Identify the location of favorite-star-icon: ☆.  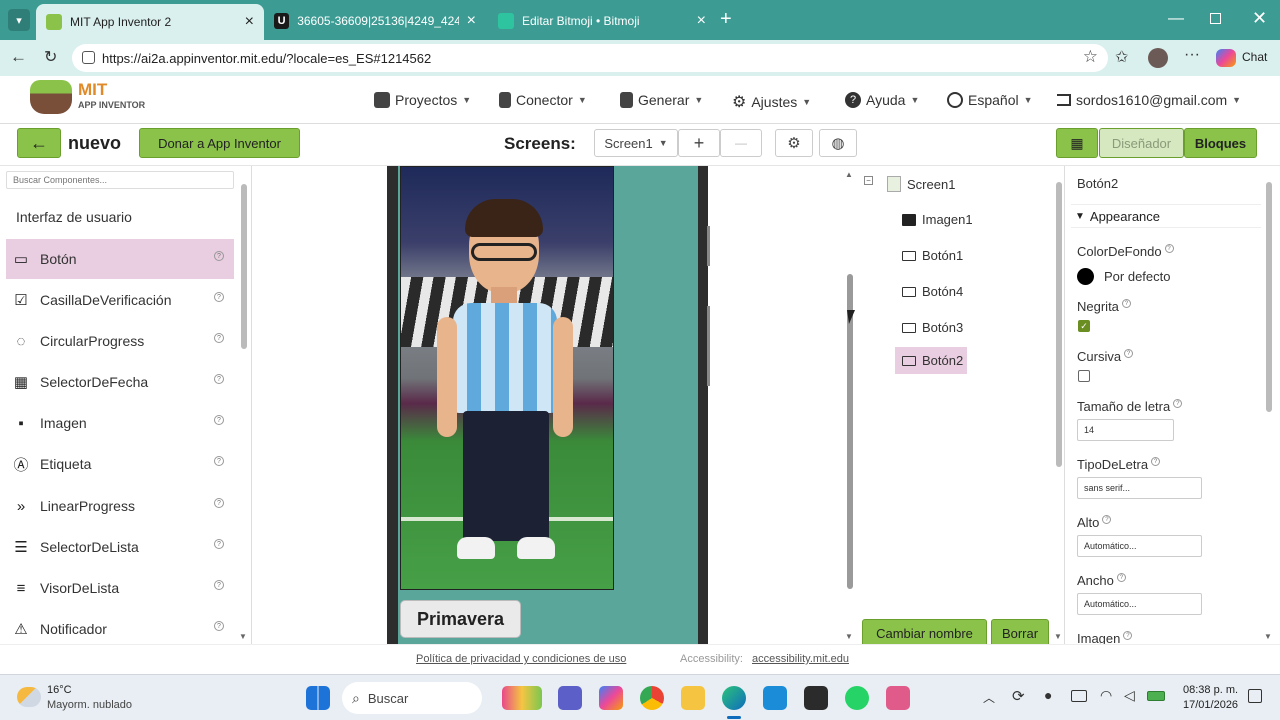
(1090, 57).